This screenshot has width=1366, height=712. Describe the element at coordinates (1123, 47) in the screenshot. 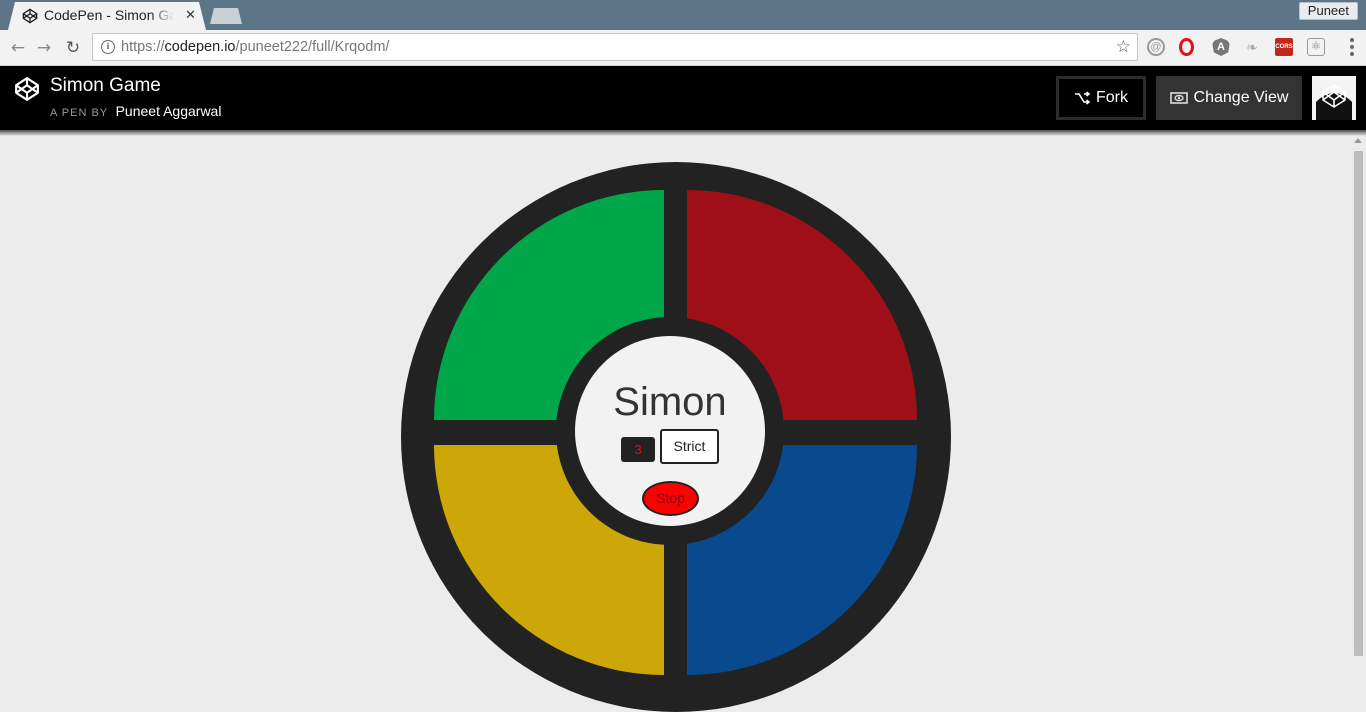

I see `bookmark-star-icon: ☆` at that location.